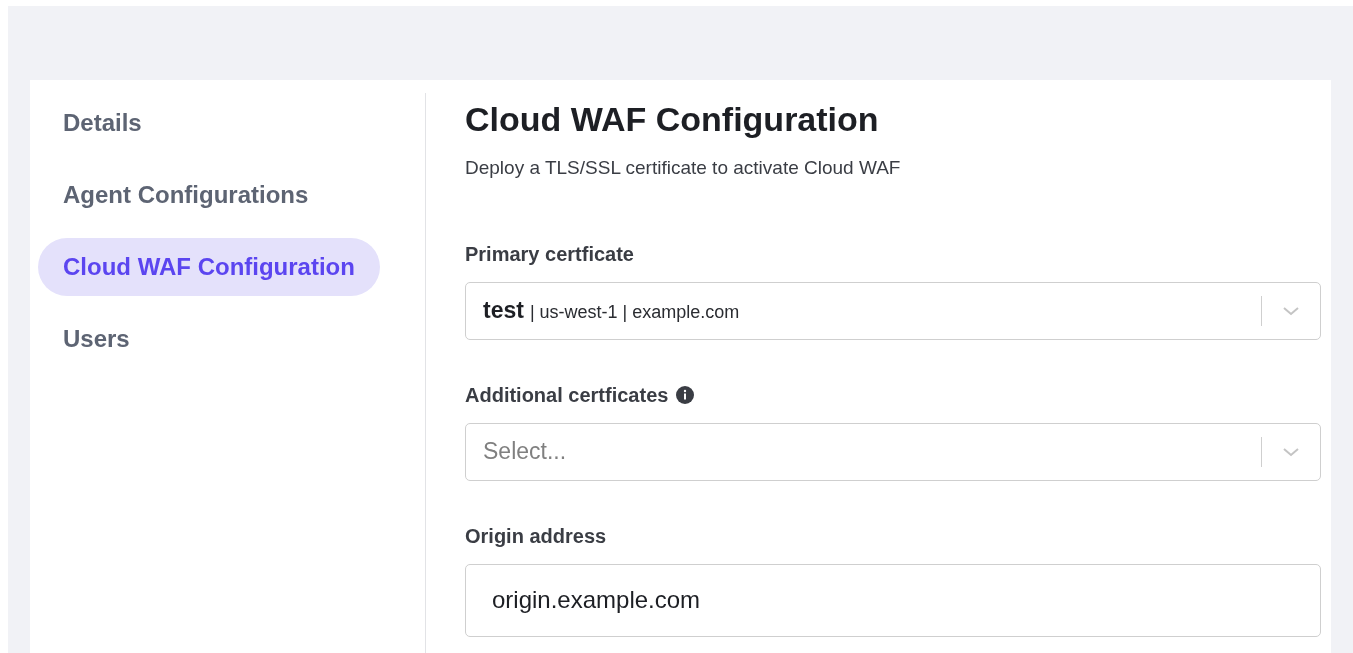  I want to click on field-label: Additional certficates, so click(567, 395).